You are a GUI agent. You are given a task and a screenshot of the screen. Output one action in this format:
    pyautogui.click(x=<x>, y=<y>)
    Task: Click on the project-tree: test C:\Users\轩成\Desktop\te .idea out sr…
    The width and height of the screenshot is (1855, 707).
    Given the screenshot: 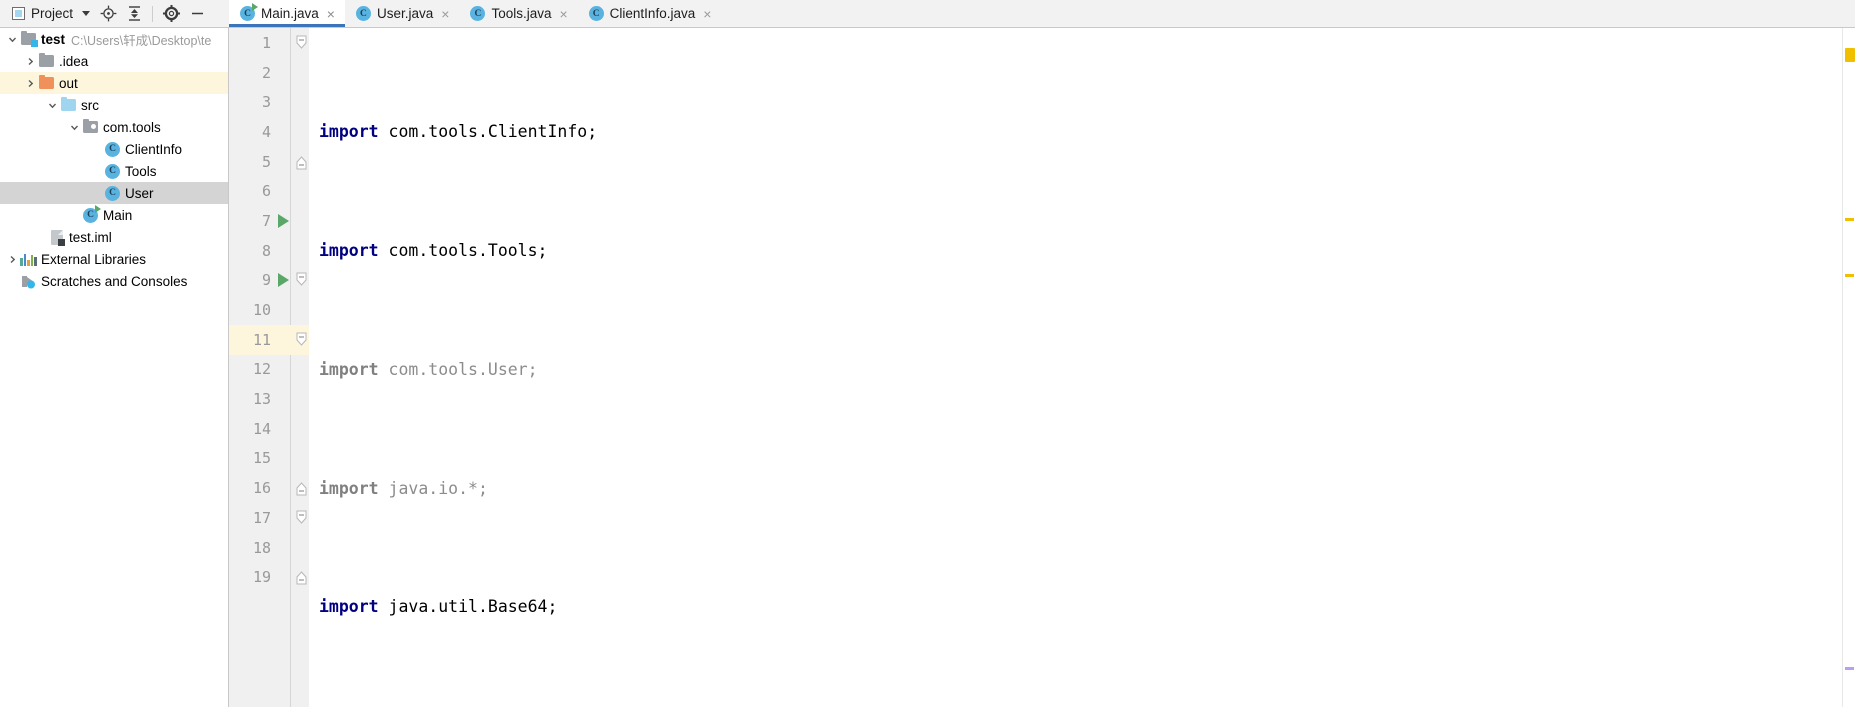 What is the action you would take?
    pyautogui.click(x=114, y=367)
    